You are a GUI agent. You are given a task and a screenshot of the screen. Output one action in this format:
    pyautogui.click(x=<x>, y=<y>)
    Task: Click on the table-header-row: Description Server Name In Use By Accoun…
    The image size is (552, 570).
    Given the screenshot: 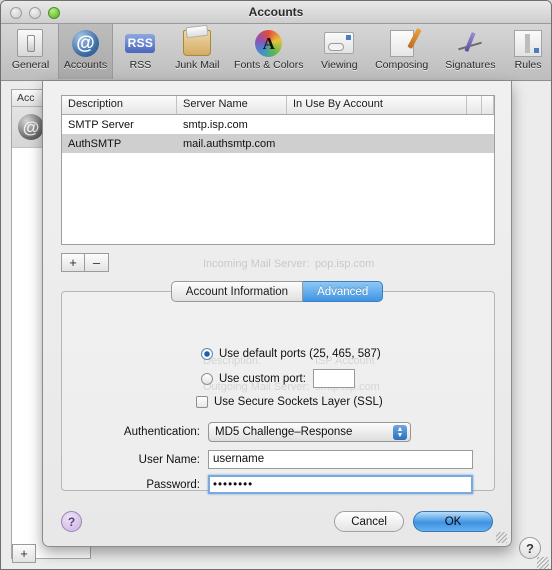 What is the action you would take?
    pyautogui.click(x=278, y=105)
    